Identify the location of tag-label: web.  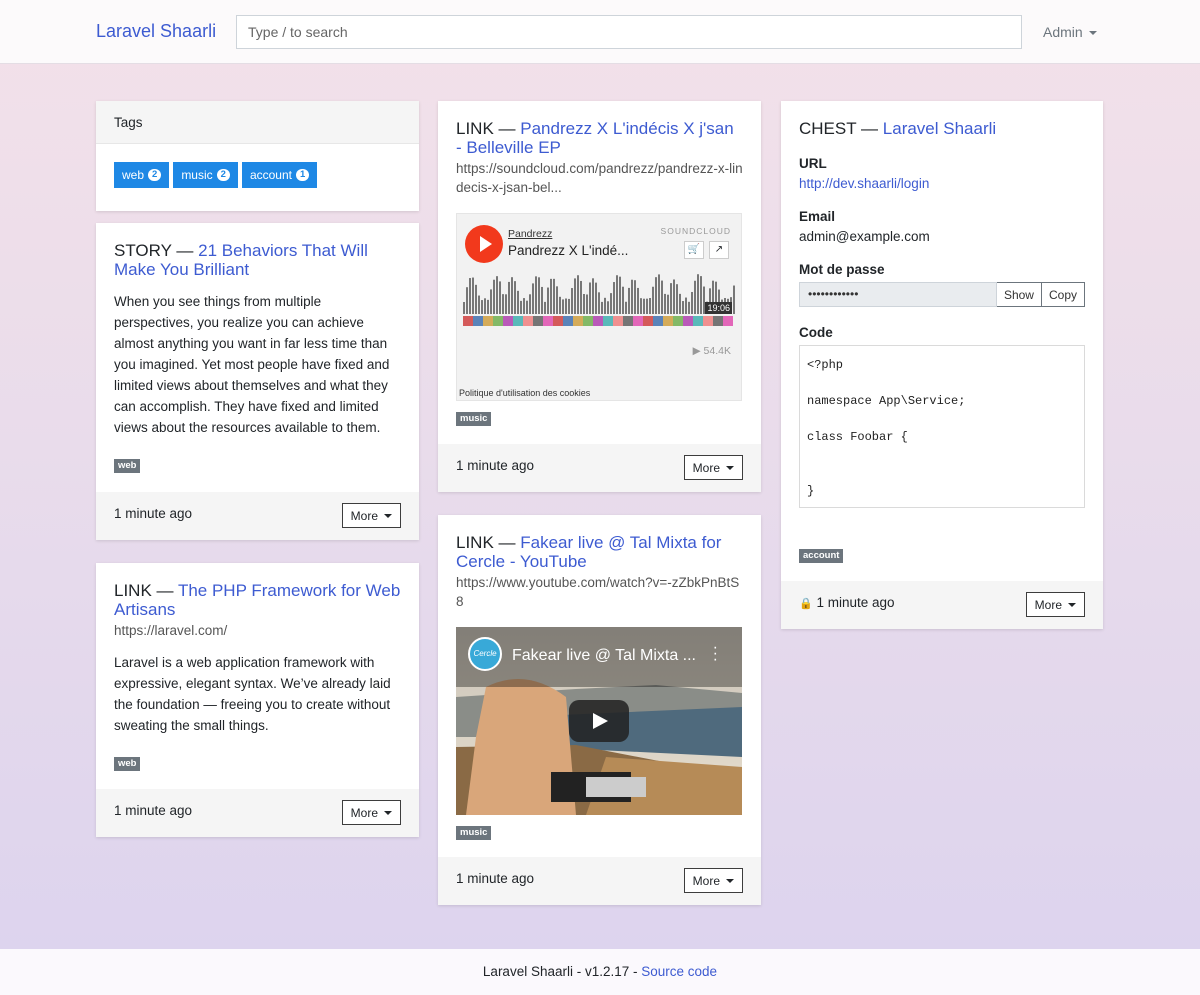
(133, 175).